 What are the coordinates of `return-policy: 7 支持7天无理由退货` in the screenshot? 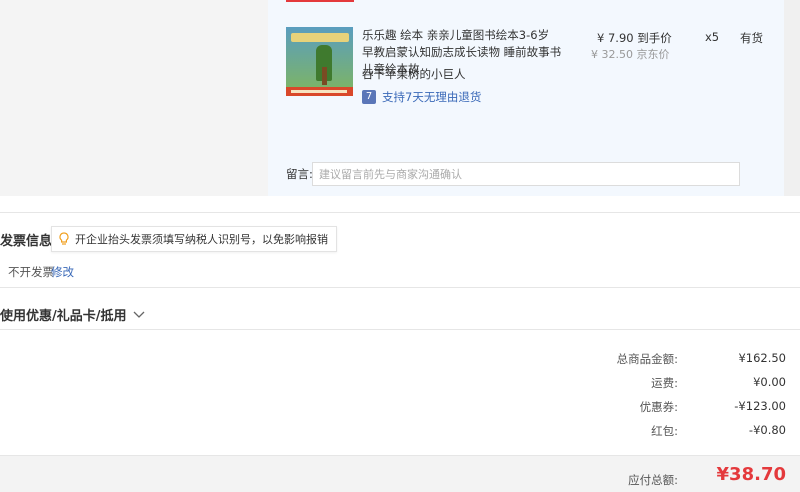 It's located at (421, 97).